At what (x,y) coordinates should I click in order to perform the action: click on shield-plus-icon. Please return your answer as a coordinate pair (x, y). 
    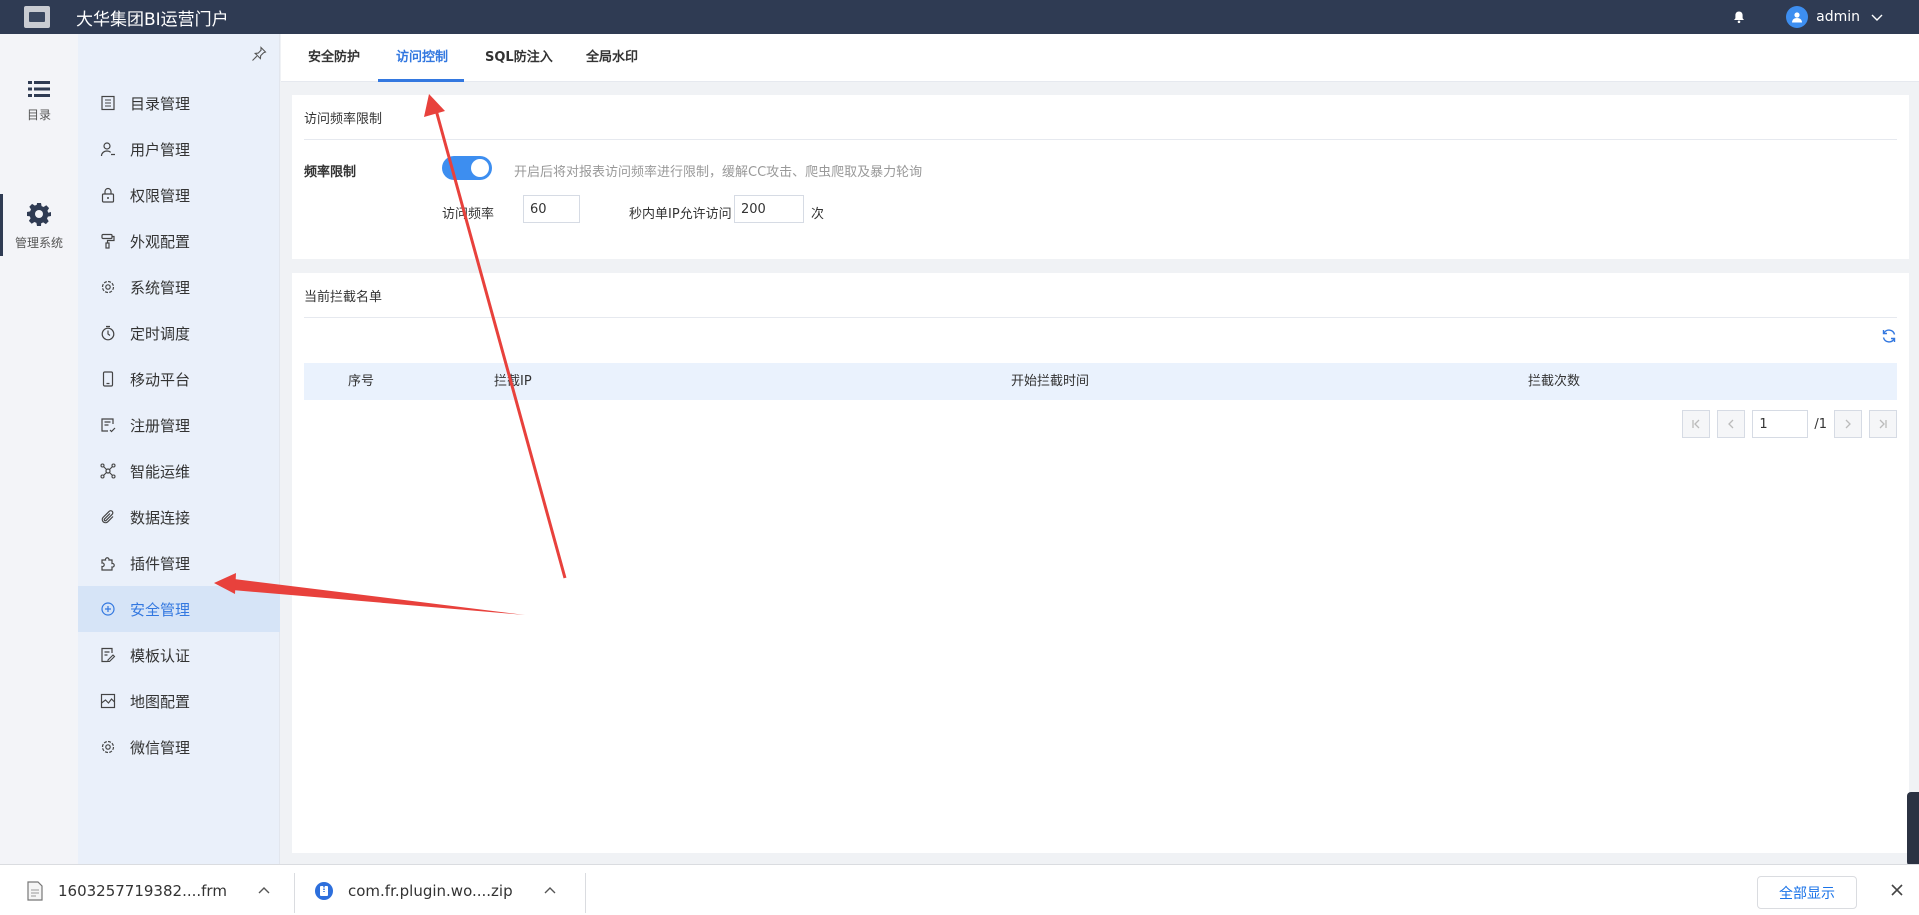
    Looking at the image, I should click on (108, 609).